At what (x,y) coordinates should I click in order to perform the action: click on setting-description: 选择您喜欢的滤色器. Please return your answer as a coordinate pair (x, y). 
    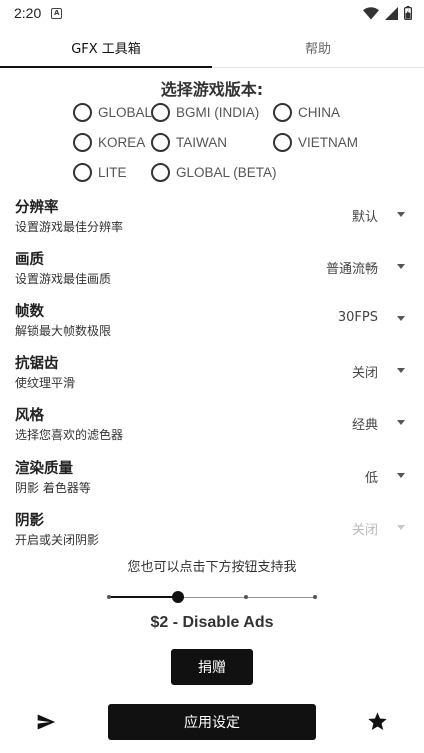
    Looking at the image, I should click on (69, 435).